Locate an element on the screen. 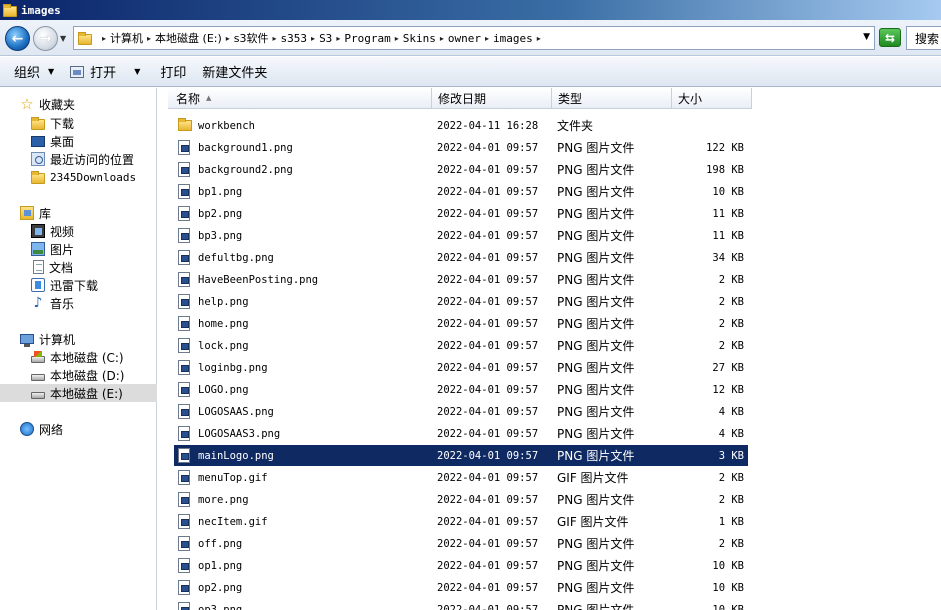 The image size is (941, 610). new-folder-button: 新建文件夹 is located at coordinates (234, 72).